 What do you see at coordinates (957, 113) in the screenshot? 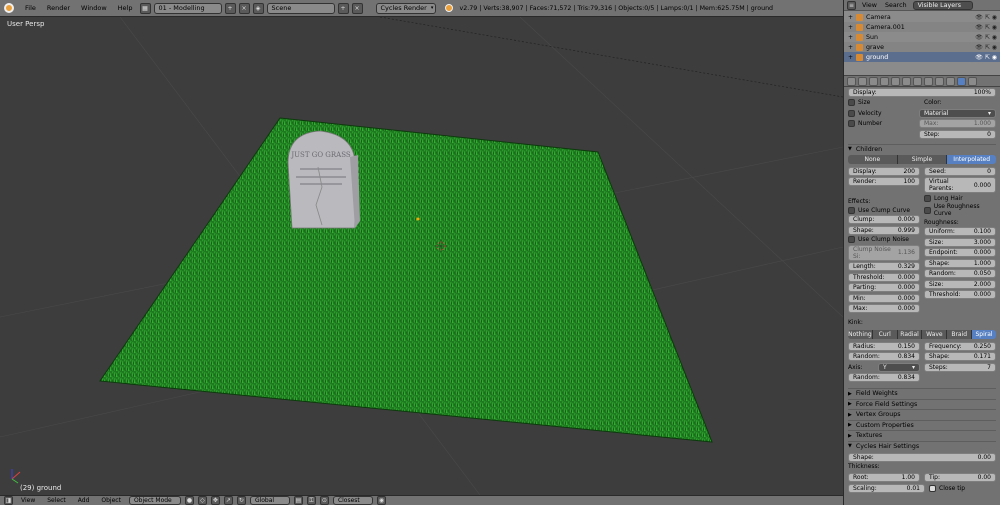
I see `color-dropdown: Material ▾` at bounding box center [957, 113].